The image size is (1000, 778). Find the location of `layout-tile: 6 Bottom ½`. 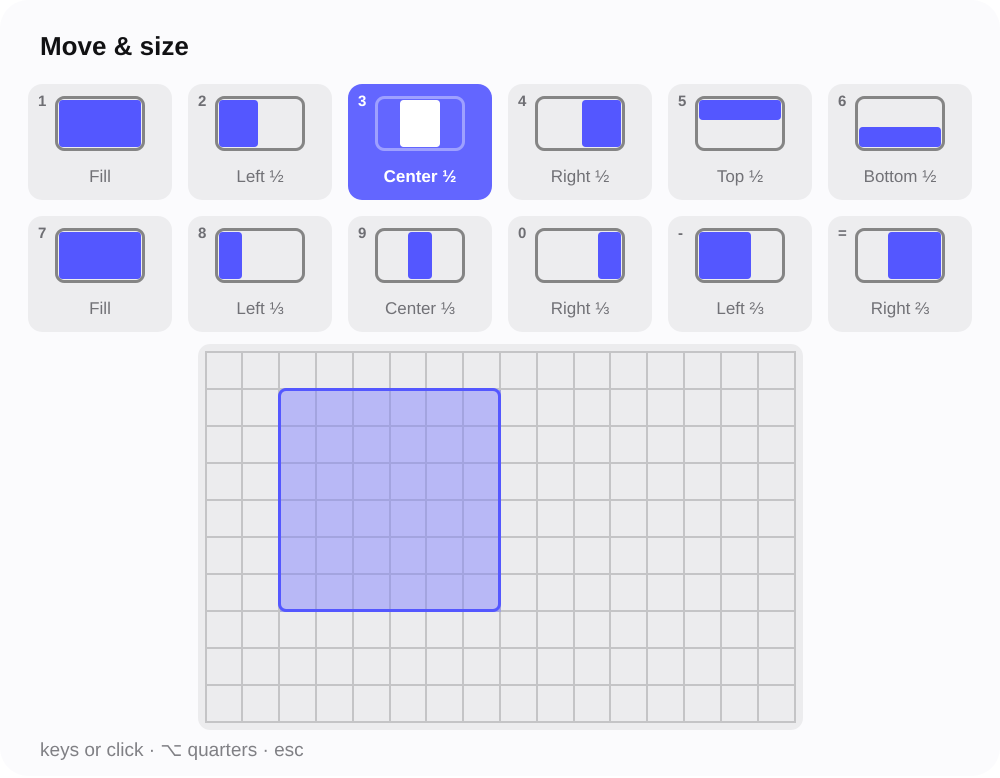

layout-tile: 6 Bottom ½ is located at coordinates (900, 142).